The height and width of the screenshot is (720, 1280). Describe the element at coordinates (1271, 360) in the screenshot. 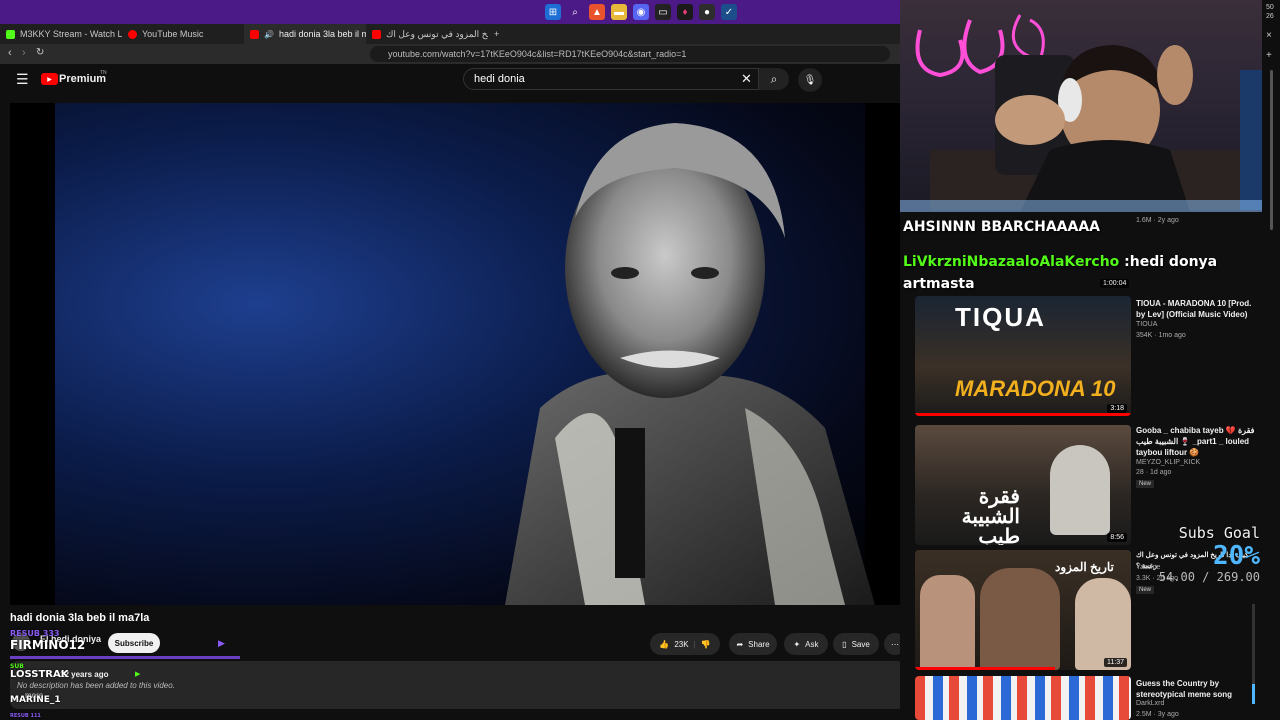

I see `window-controls: 50 26 × +` at that location.